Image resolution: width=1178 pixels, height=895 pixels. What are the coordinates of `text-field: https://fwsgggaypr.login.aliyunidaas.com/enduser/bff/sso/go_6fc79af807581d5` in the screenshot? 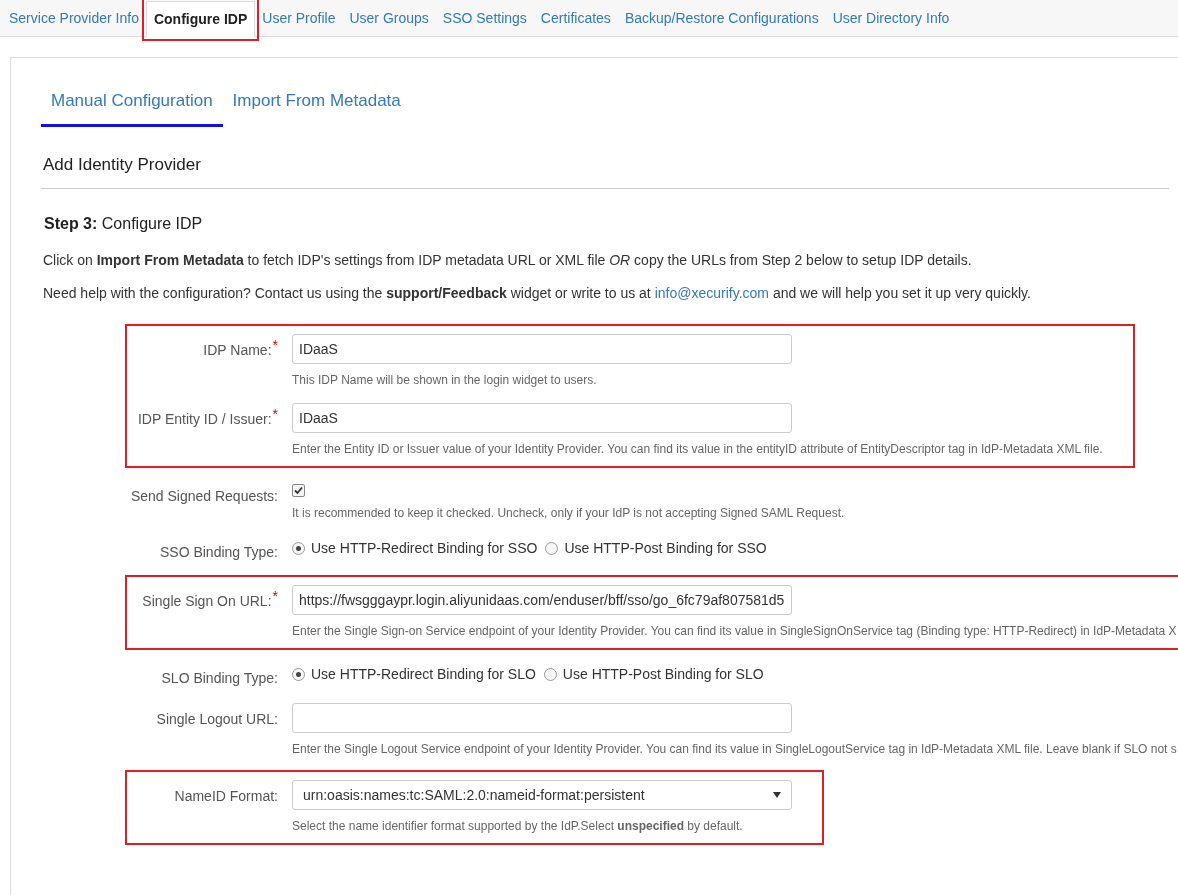 It's located at (542, 600).